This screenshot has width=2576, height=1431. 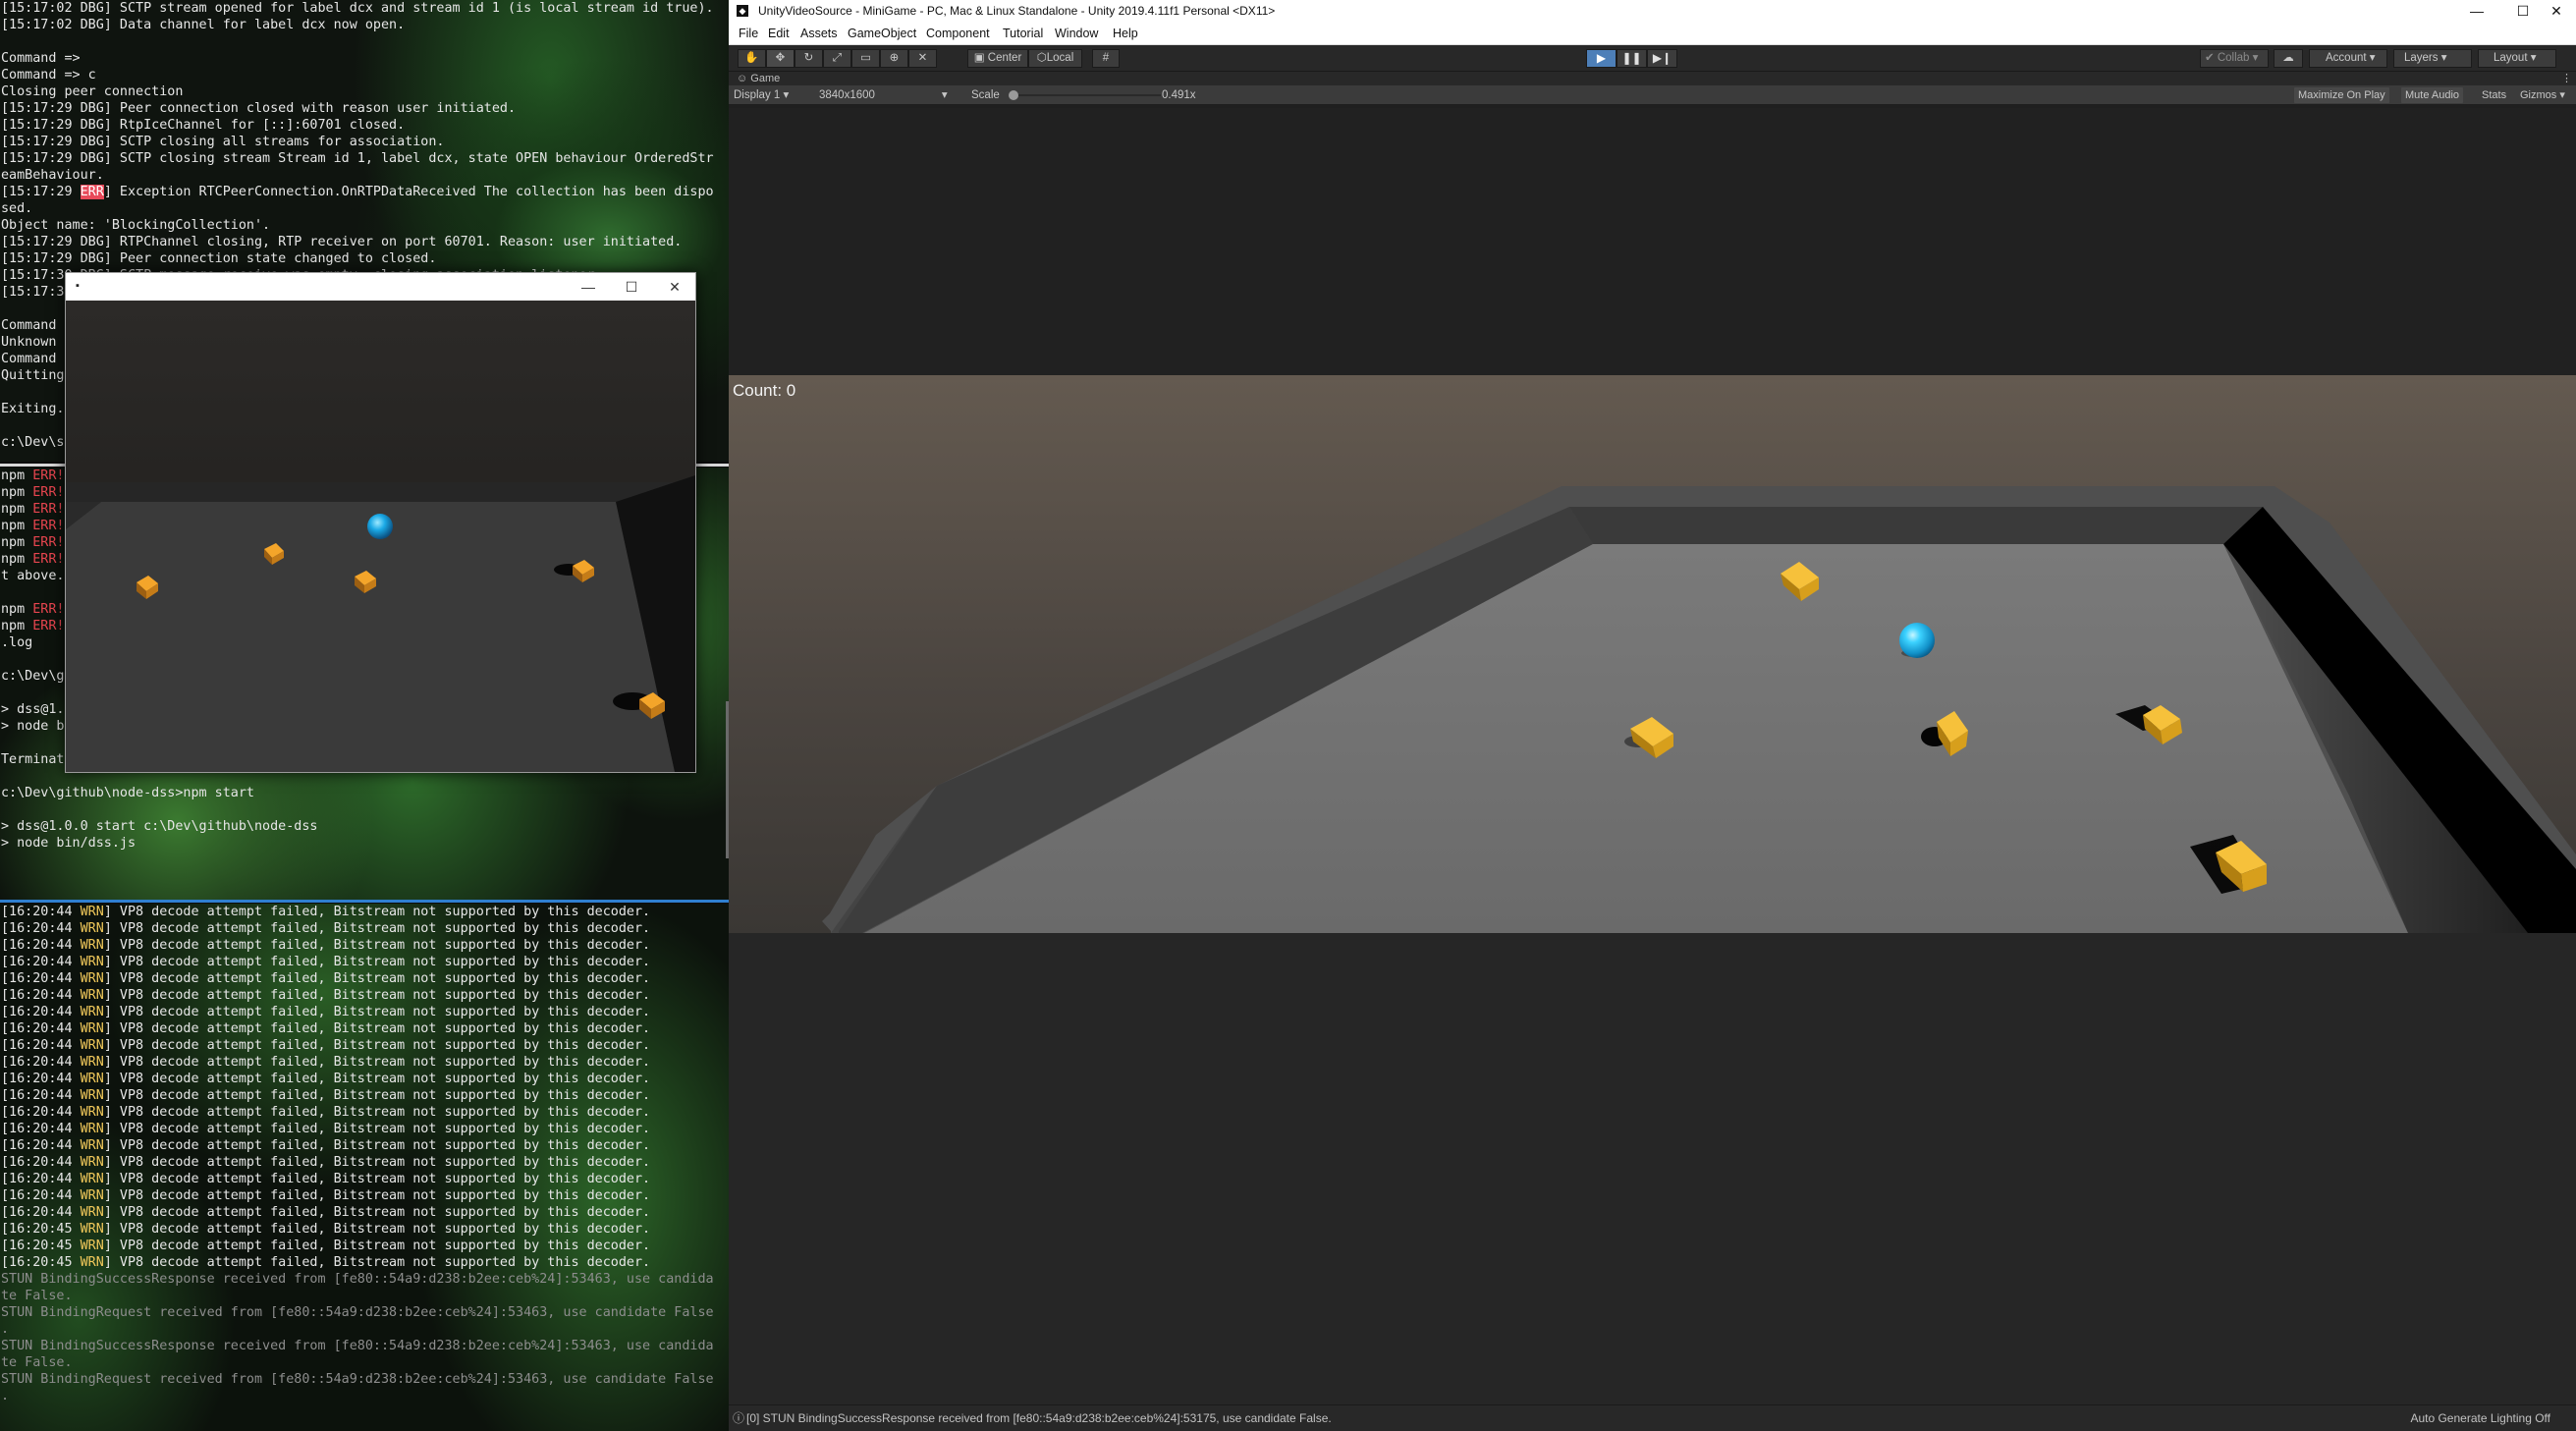 I want to click on tab-game: ☺ Game, so click(x=759, y=78).